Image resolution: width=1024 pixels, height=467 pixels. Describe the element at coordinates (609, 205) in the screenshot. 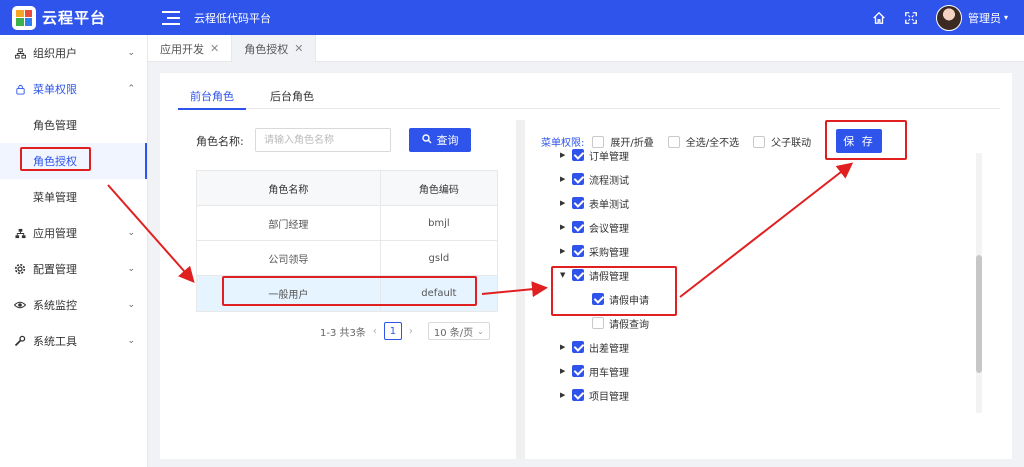

I see `tree-node-label: 表单测试` at that location.